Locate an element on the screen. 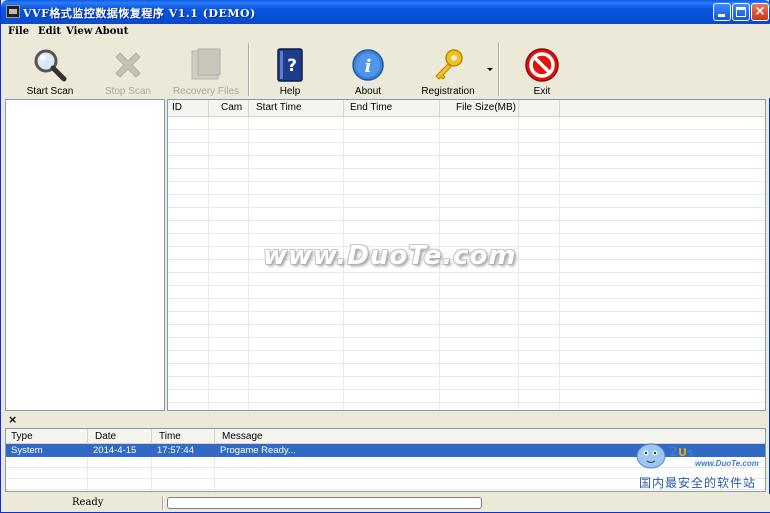 This screenshot has width=770, height=513. column-header-extra is located at coordinates (539, 108).